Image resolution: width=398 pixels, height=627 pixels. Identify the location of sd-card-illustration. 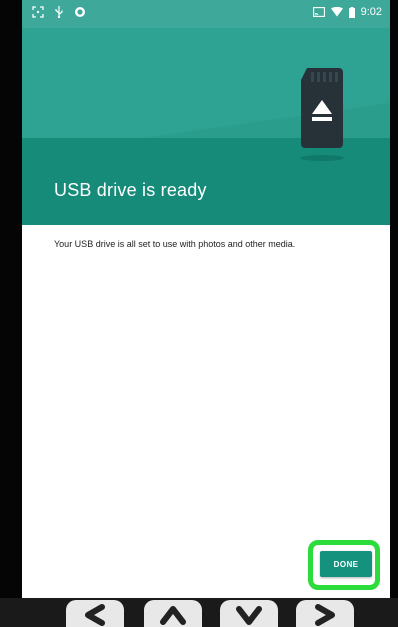
(322, 114).